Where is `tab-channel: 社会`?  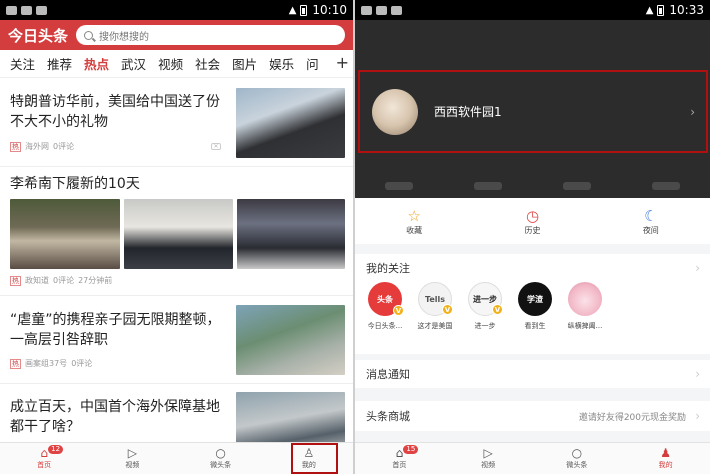
tab-channel: 社会 is located at coordinates (207, 63).